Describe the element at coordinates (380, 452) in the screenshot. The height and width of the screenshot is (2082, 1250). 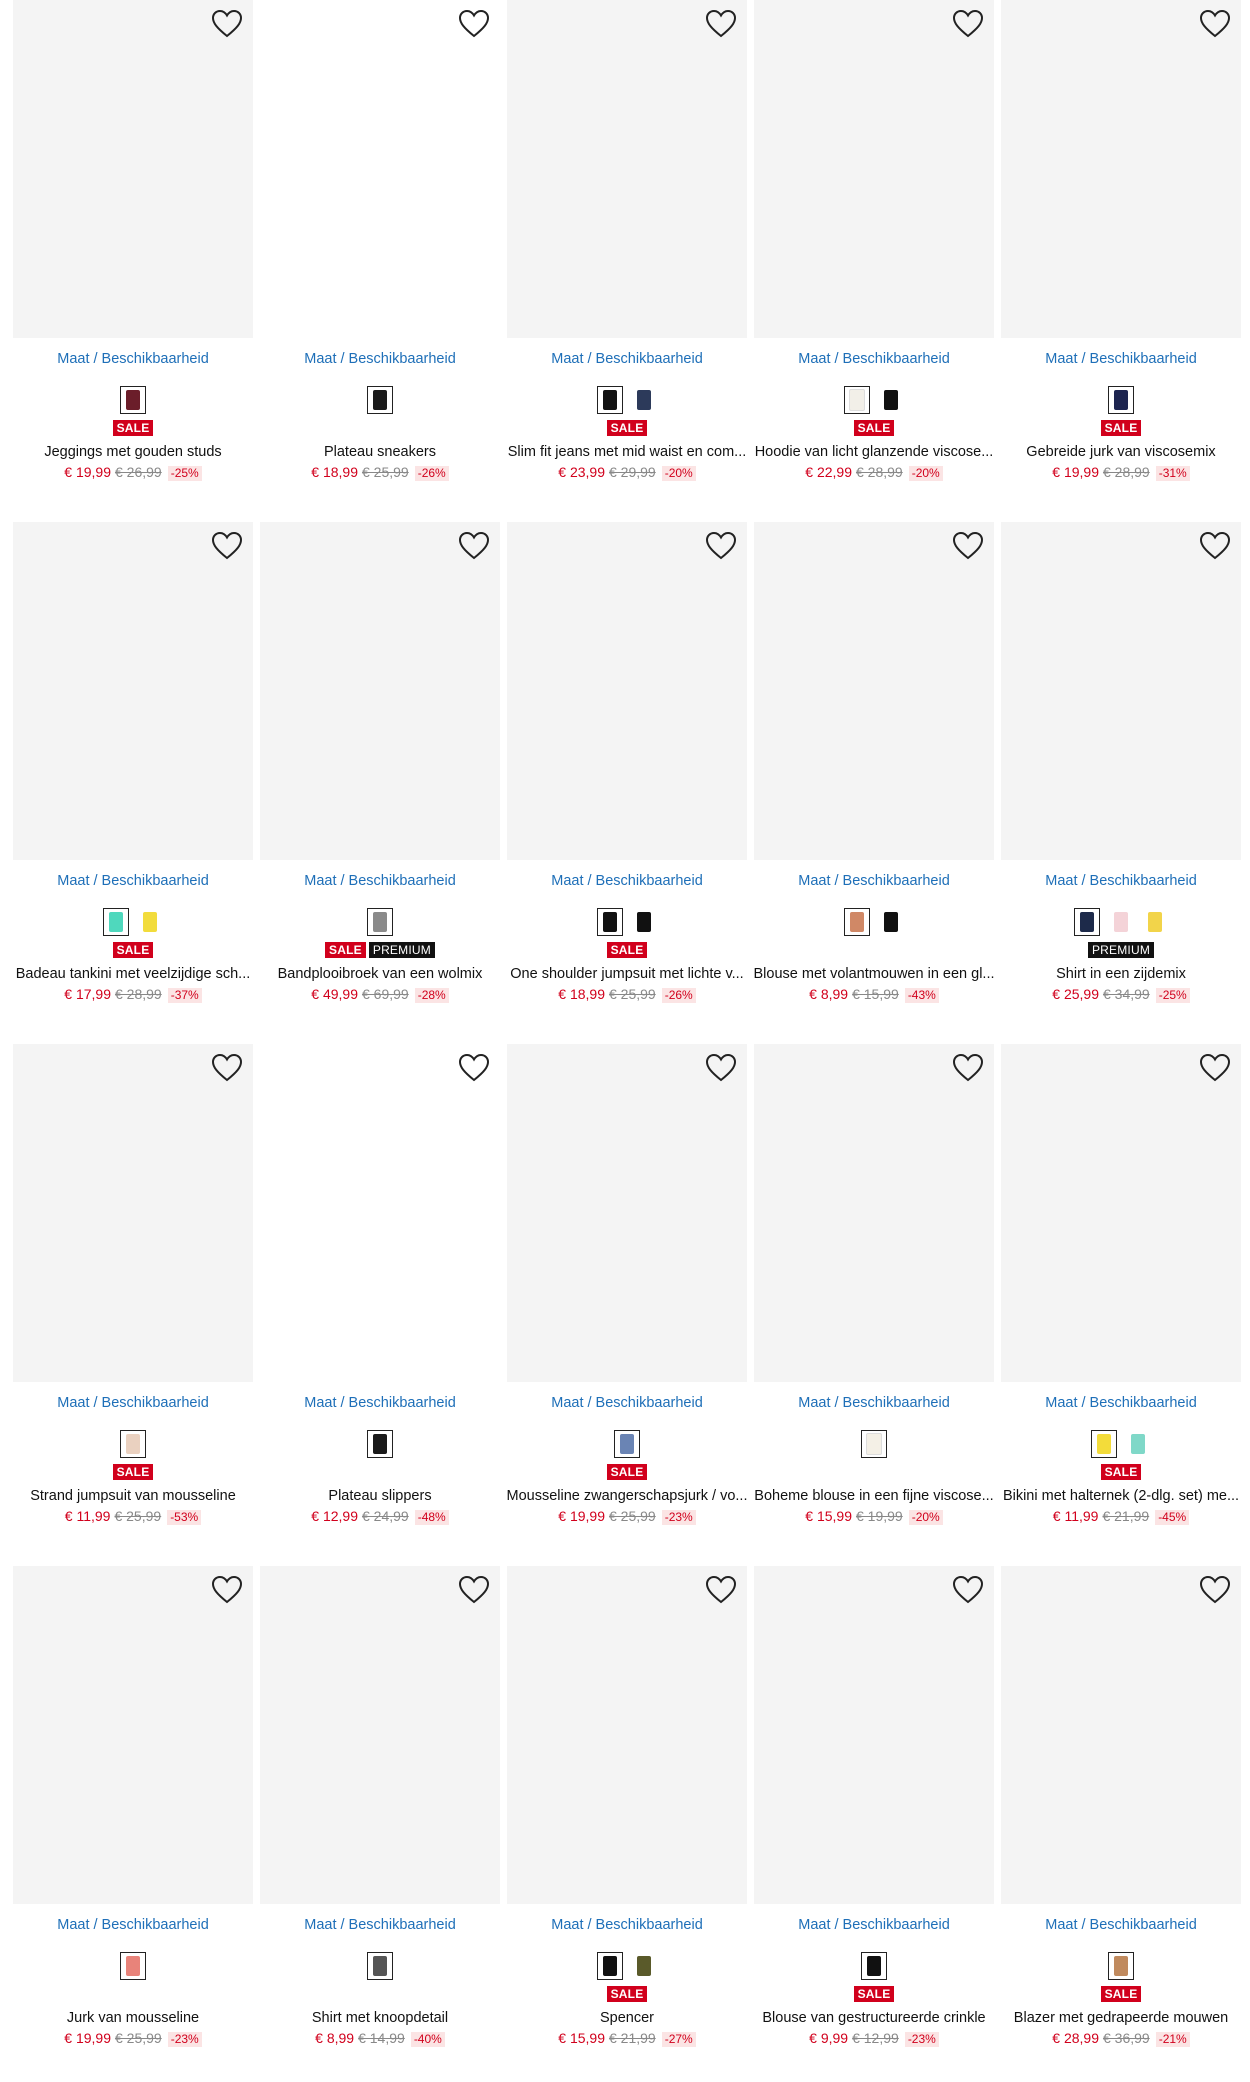
I see `product-title: Plateau sneakers` at that location.